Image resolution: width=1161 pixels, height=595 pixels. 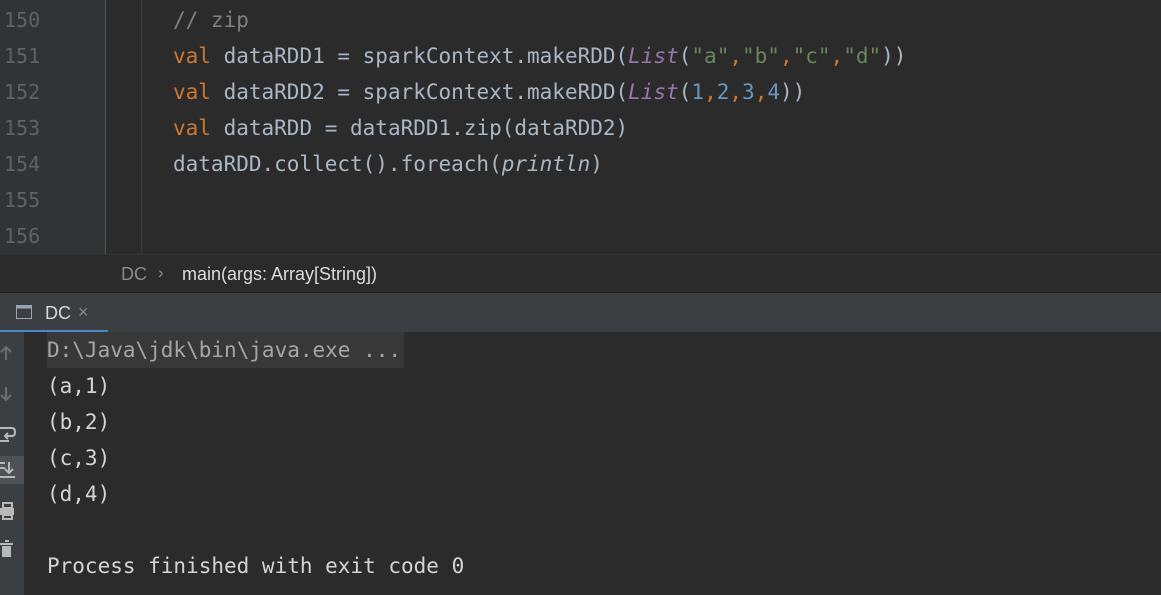 What do you see at coordinates (22, 200) in the screenshot?
I see `line-number: 155` at bounding box center [22, 200].